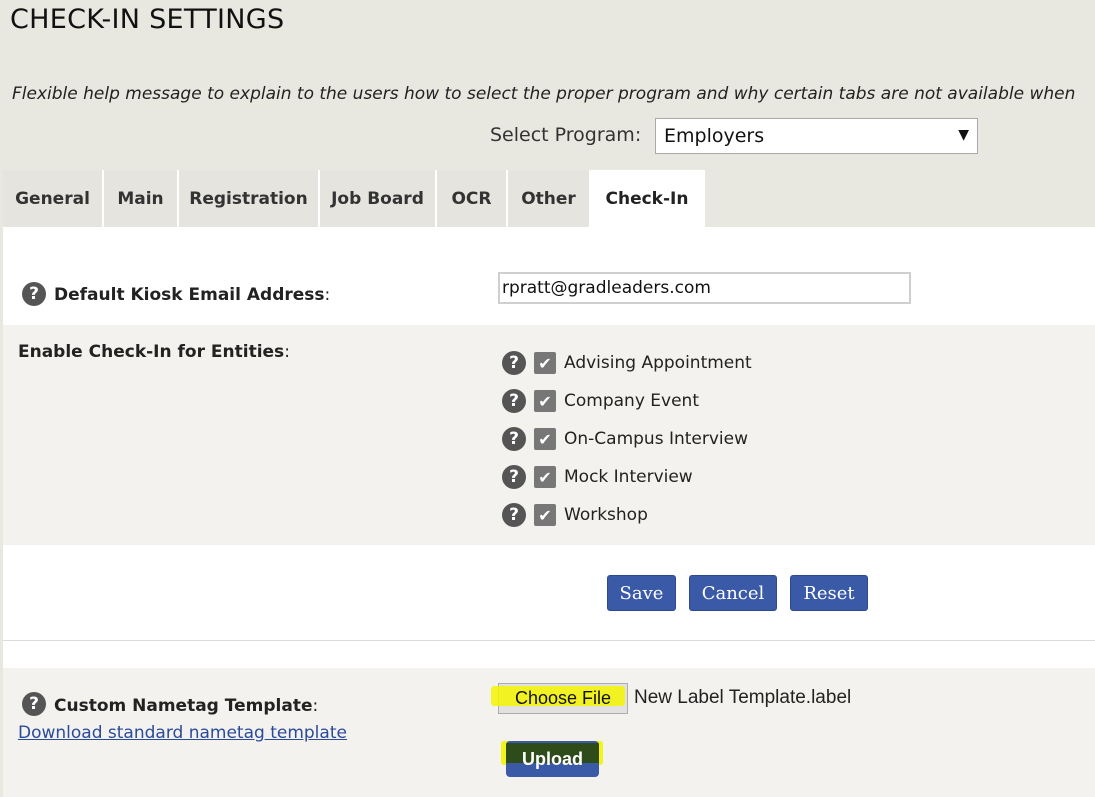 The width and height of the screenshot is (1095, 797). I want to click on reset-button: Reset, so click(829, 593).